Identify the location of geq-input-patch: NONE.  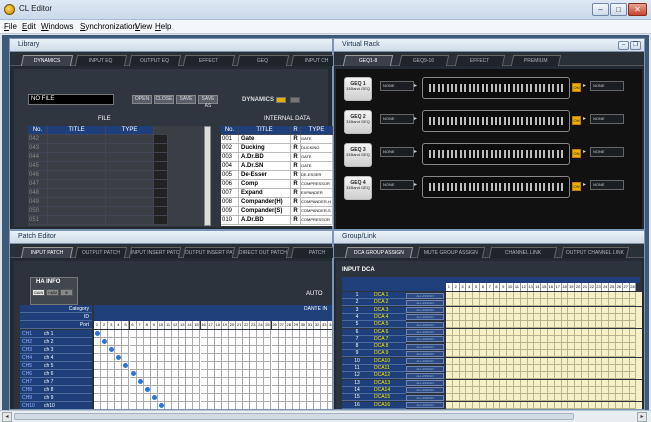
(397, 185).